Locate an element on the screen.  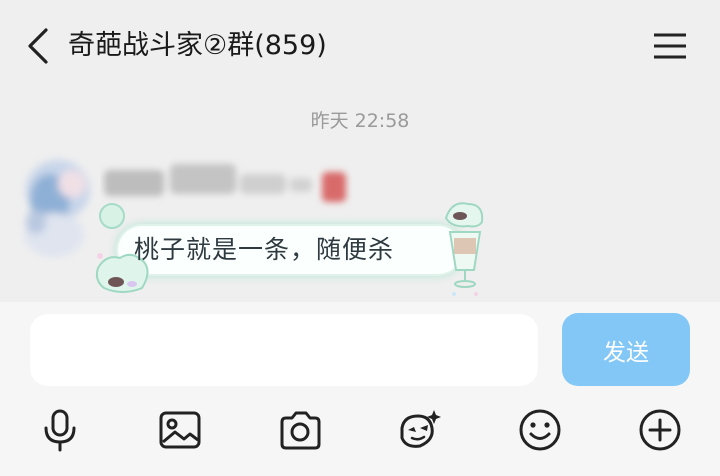
chat-title: 奇葩战斗家②群(859) is located at coordinates (197, 45).